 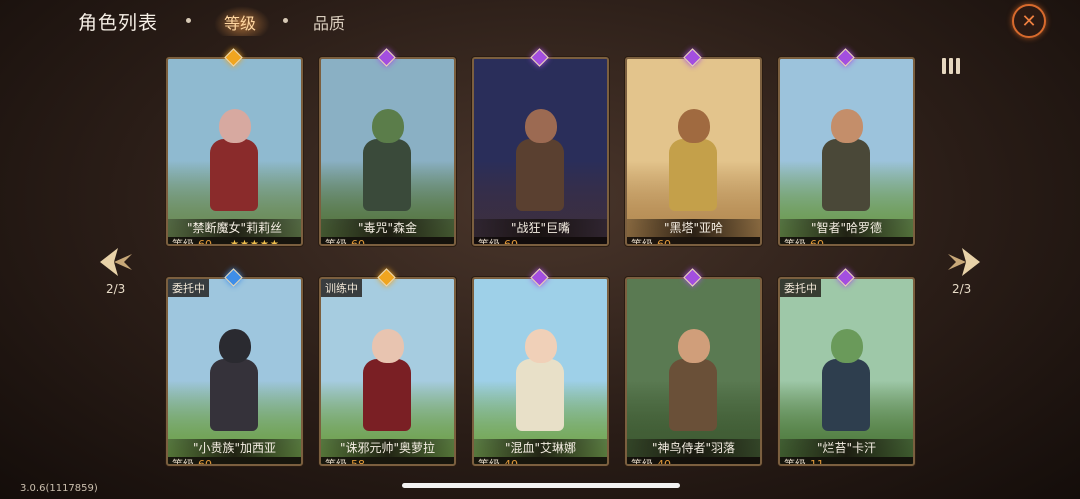 I want to click on close-button: ✕, so click(x=1029, y=21).